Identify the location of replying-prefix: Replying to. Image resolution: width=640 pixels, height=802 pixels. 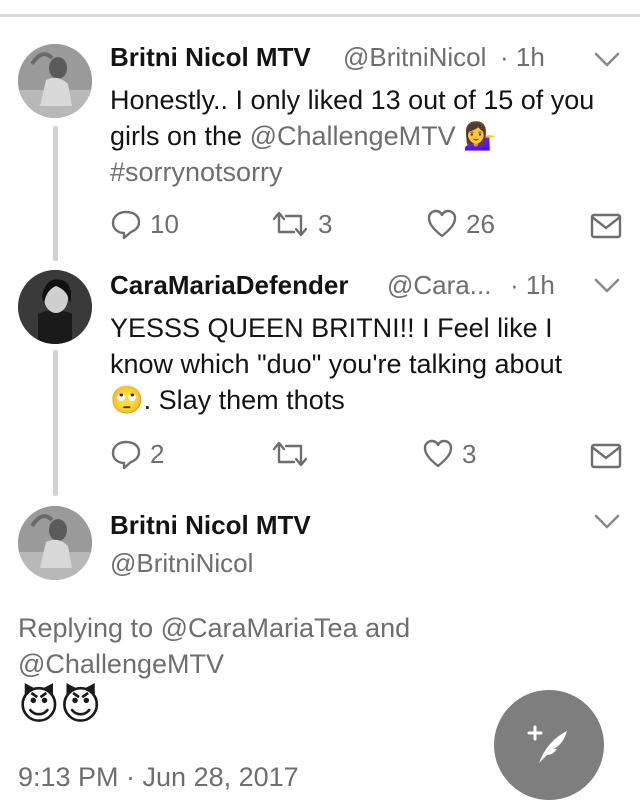
(86, 628).